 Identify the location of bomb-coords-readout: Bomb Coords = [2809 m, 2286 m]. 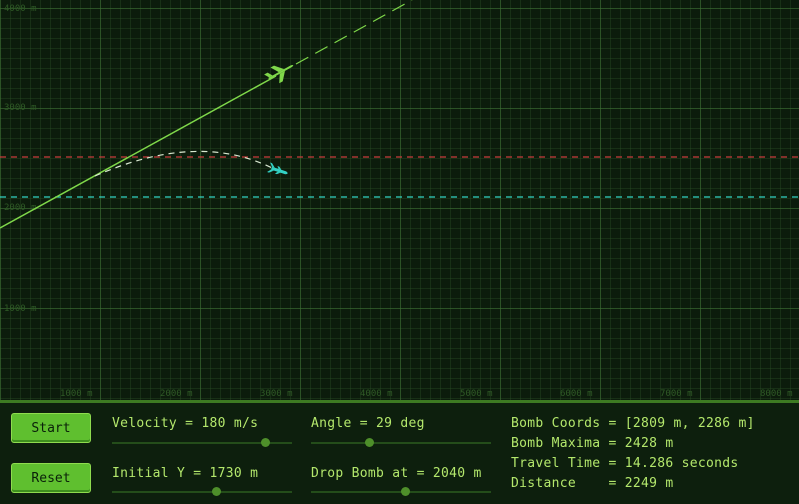
(633, 423).